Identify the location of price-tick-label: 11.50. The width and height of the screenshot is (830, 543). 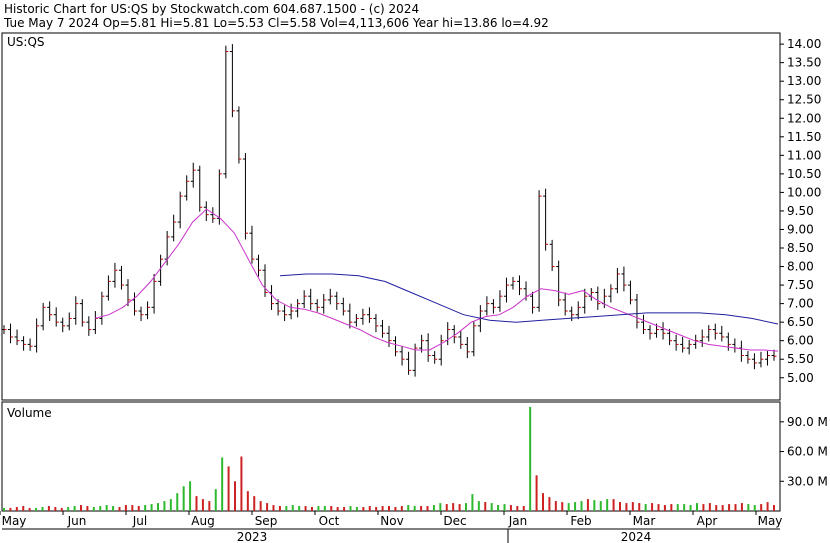
(804, 137).